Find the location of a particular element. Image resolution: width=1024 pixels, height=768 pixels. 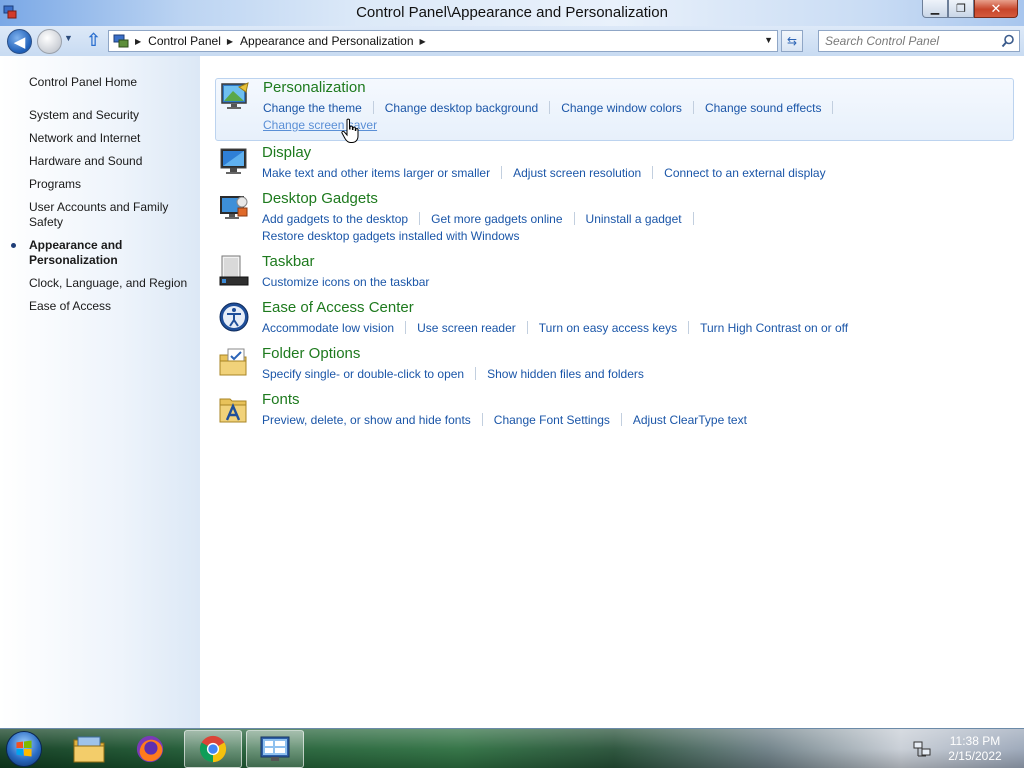

task-link: Show hidden files and folders is located at coordinates (565, 374).